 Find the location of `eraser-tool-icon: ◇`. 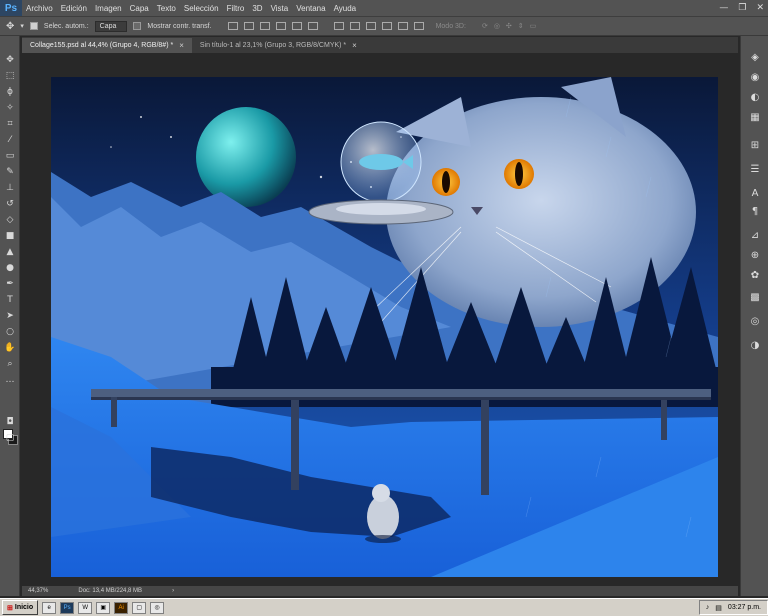

eraser-tool-icon: ◇ is located at coordinates (10, 220).